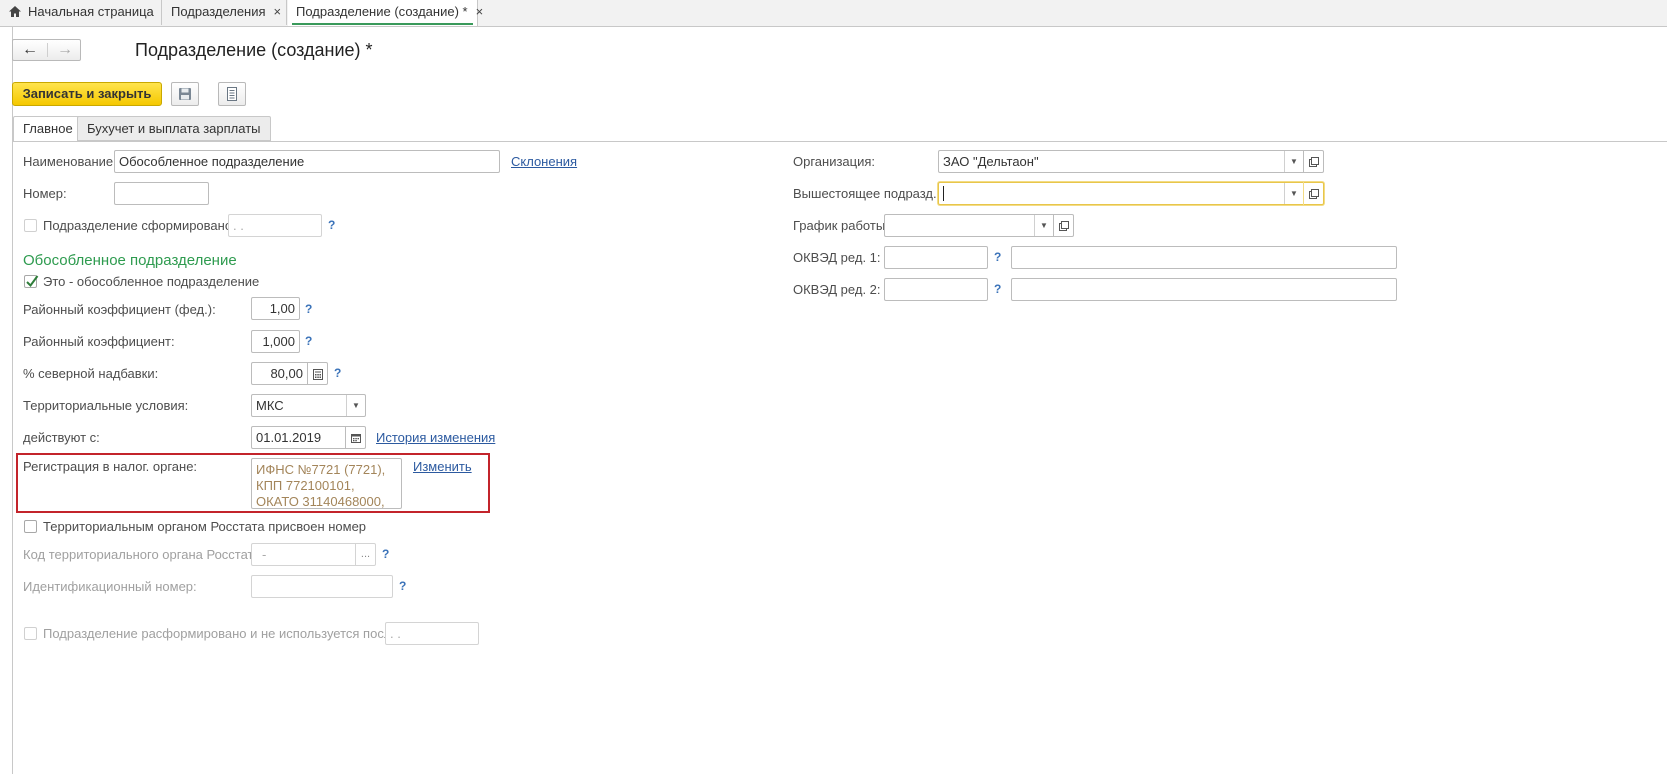 The height and width of the screenshot is (774, 1667). What do you see at coordinates (144, 554) in the screenshot?
I see `rosstat-code-label: Код территориального органа Росстата:` at bounding box center [144, 554].